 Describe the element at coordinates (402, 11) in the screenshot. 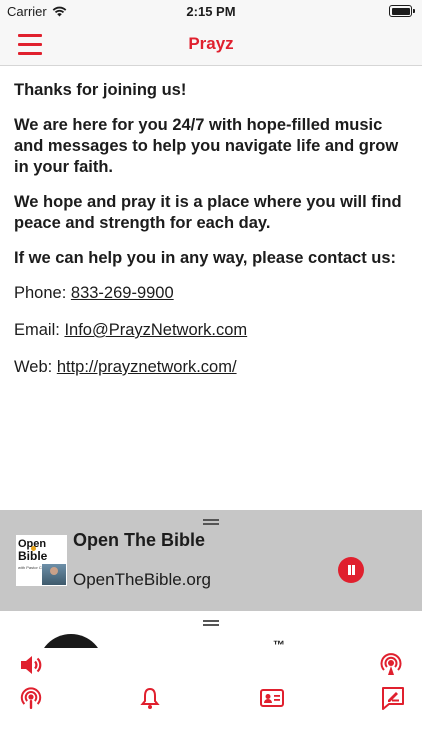

I see `battery-icon` at that location.